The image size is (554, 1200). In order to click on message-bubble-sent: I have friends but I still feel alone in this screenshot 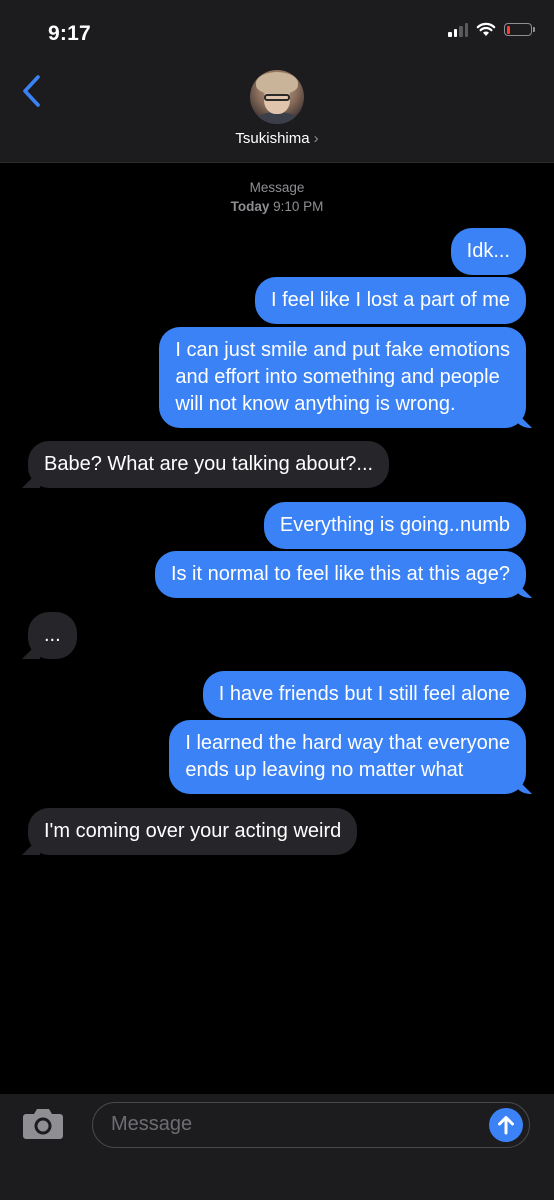, I will do `click(364, 694)`.